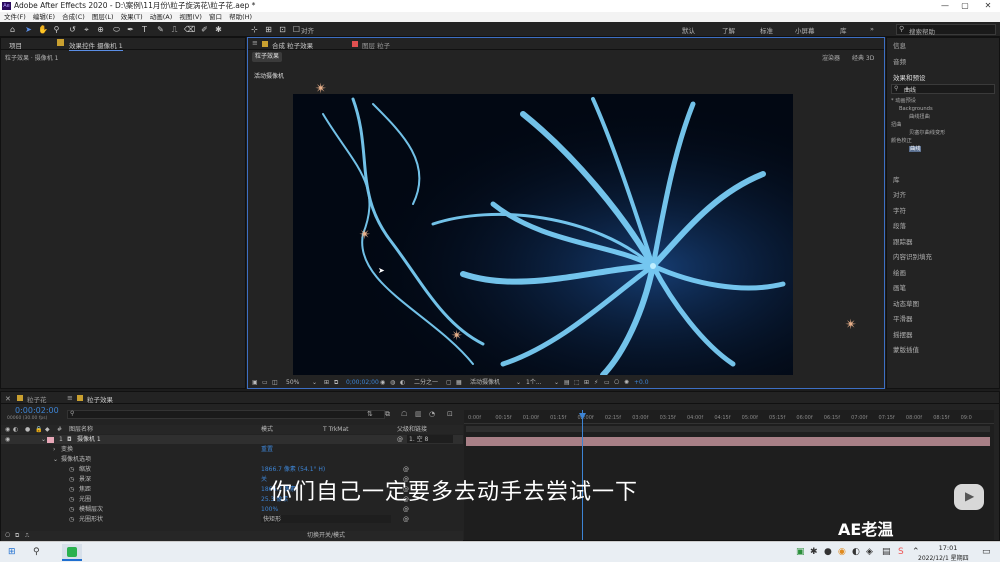  I want to click on rotate-tool-icon: ↺, so click(72, 29).